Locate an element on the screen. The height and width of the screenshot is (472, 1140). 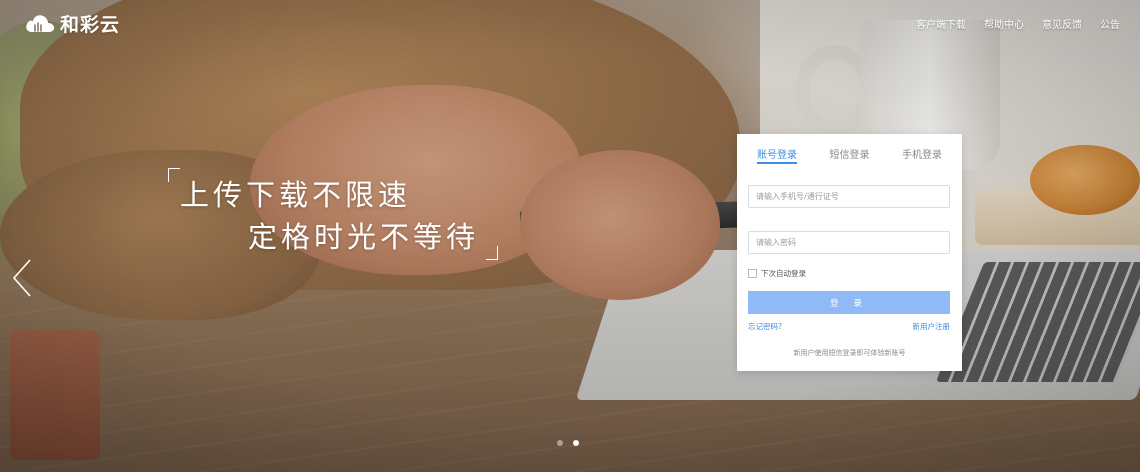
brand-logo: 和彩云 is located at coordinates (72, 23).